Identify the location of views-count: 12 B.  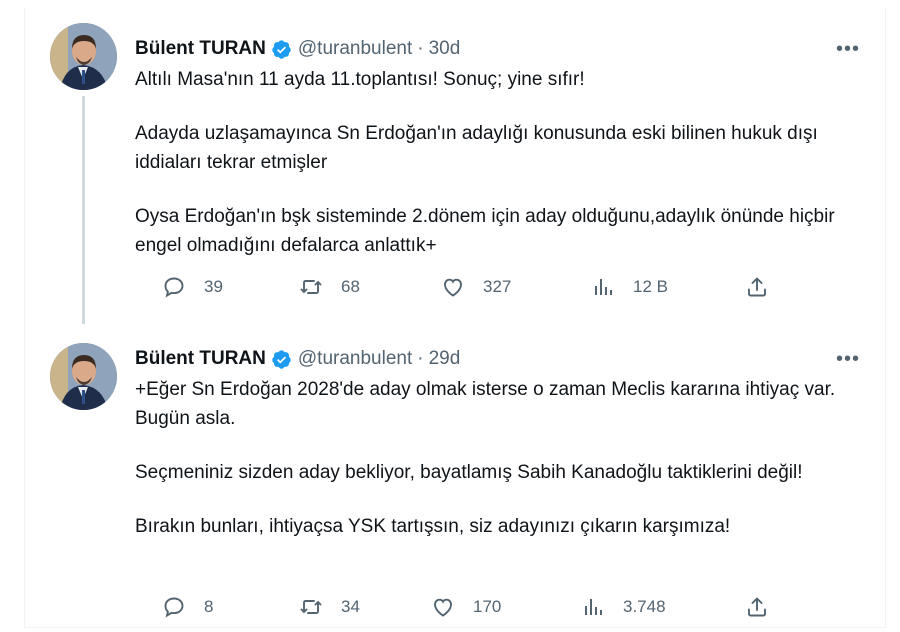
(650, 286).